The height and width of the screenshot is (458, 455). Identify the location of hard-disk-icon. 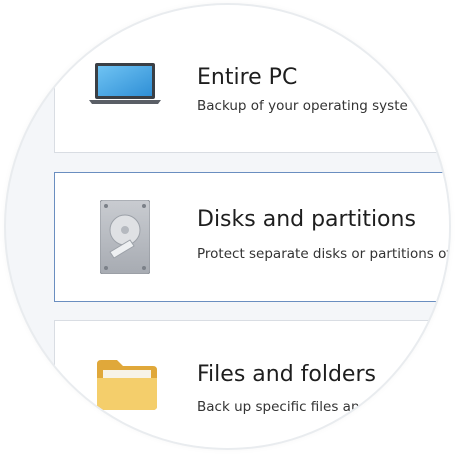
(125, 238).